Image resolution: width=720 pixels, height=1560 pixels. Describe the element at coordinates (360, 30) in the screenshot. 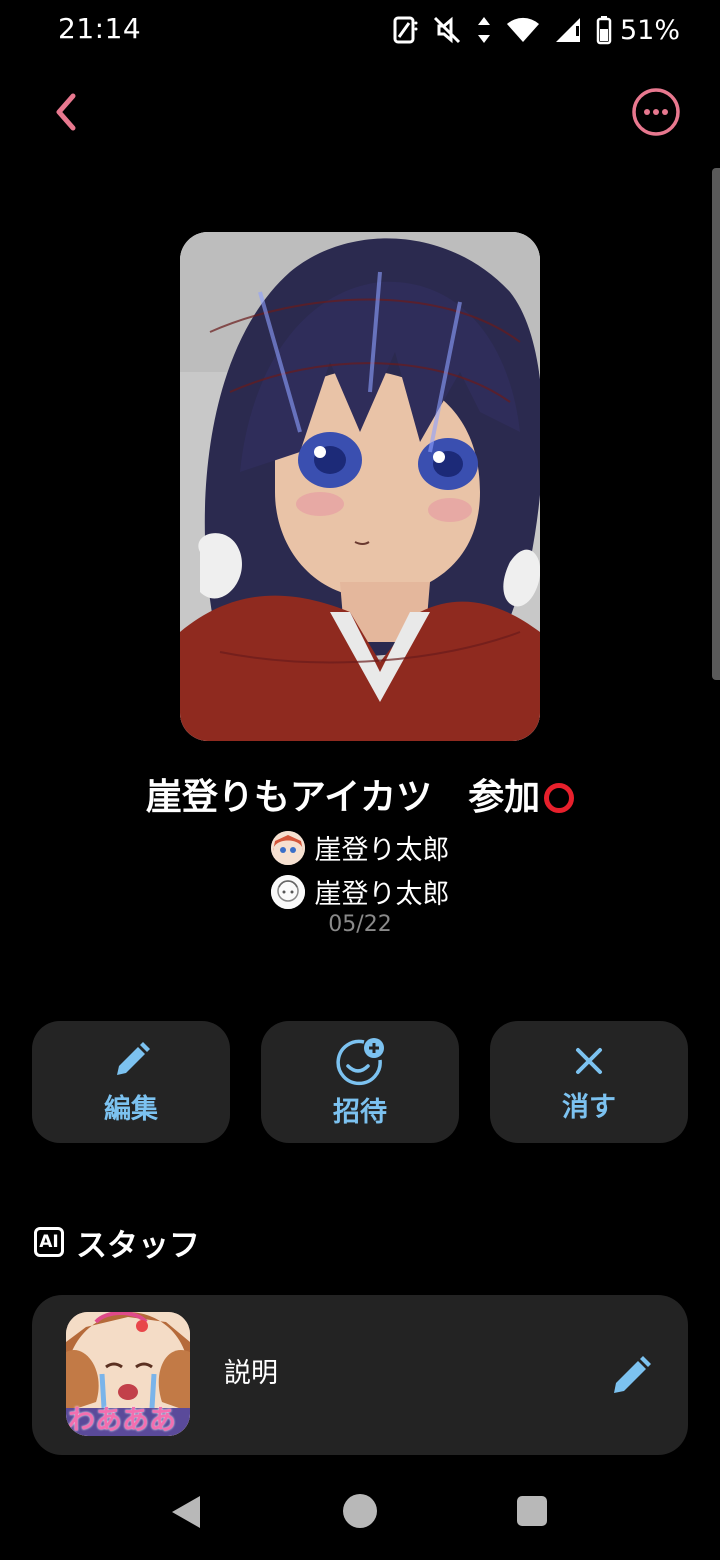

I see `status-bar: 21:14 51%` at that location.